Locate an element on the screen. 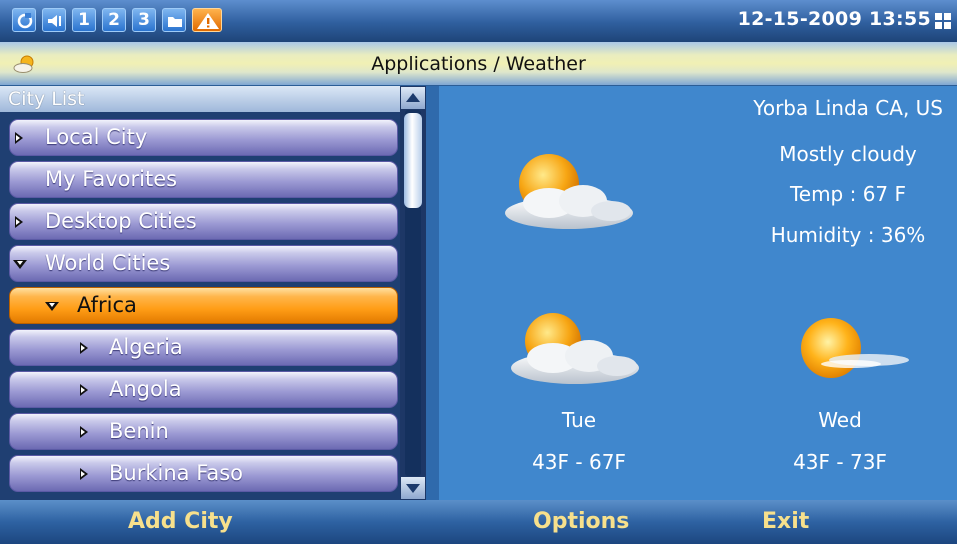 Image resolution: width=957 pixels, height=544 pixels. list-item-my-favorites: My Favorites is located at coordinates (203, 179).